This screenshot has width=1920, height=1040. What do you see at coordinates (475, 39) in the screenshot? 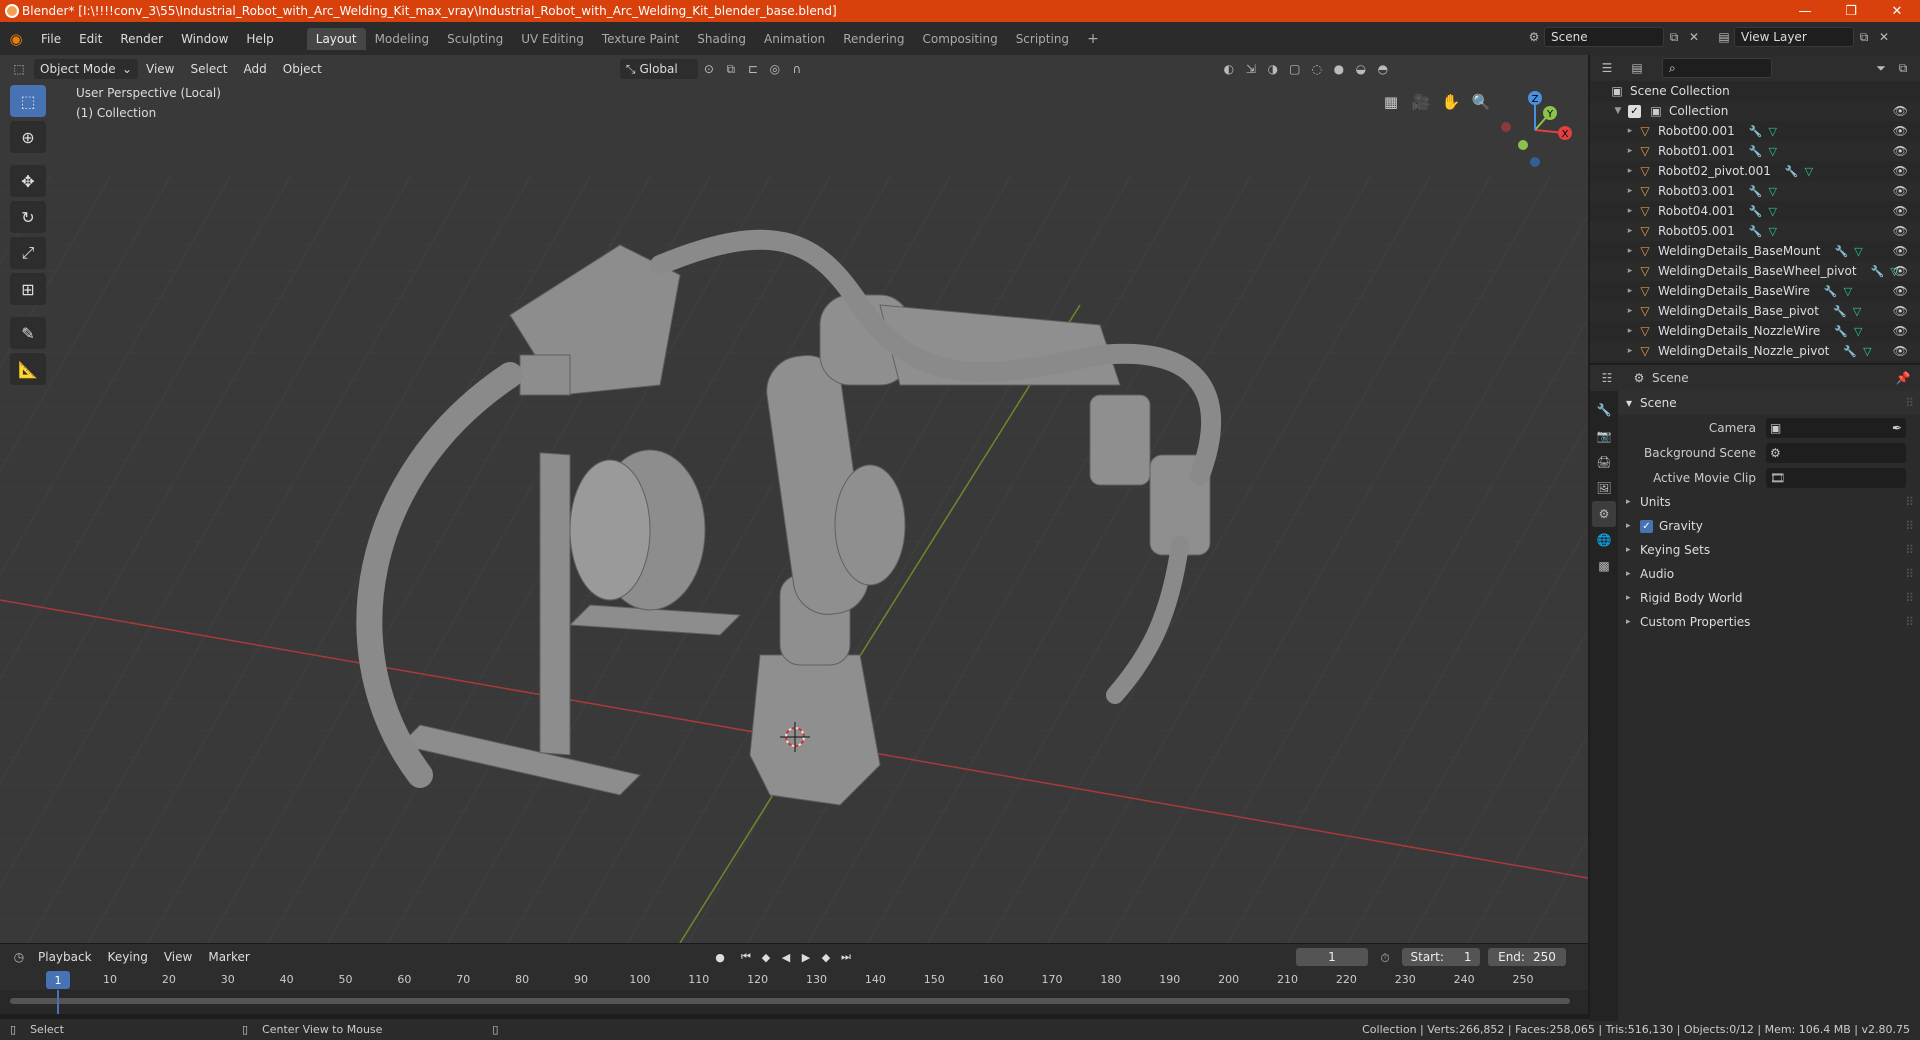
I see `tab-sculpting: Sculpting` at bounding box center [475, 39].